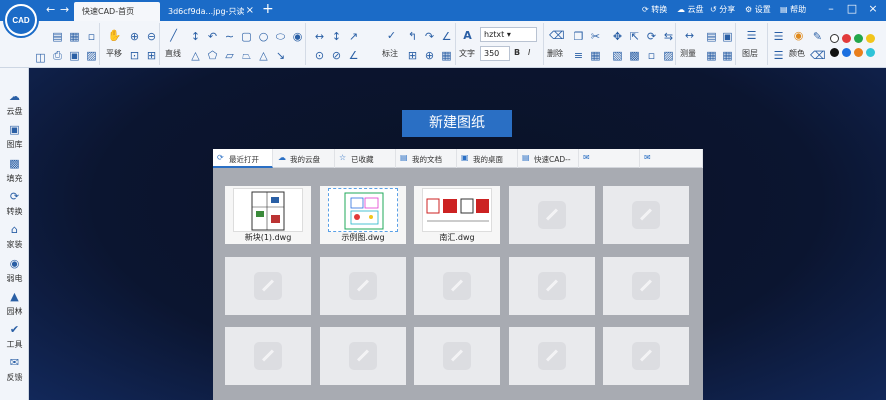 This screenshot has height=400, width=886. What do you see at coordinates (578, 36) in the screenshot?
I see `copy-icon: ❐` at bounding box center [578, 36].